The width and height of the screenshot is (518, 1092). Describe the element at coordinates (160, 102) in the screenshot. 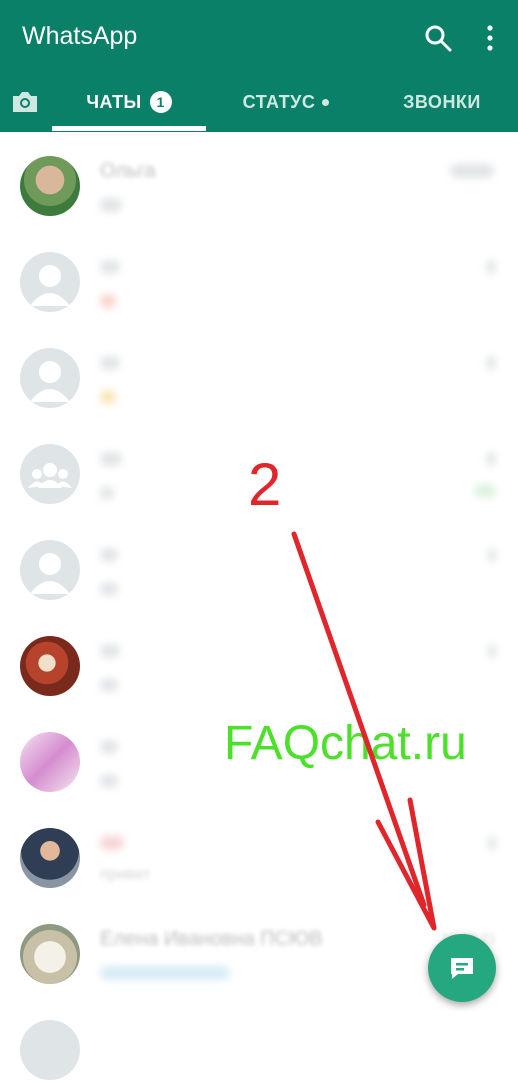

I see `unread-badge: 1` at that location.